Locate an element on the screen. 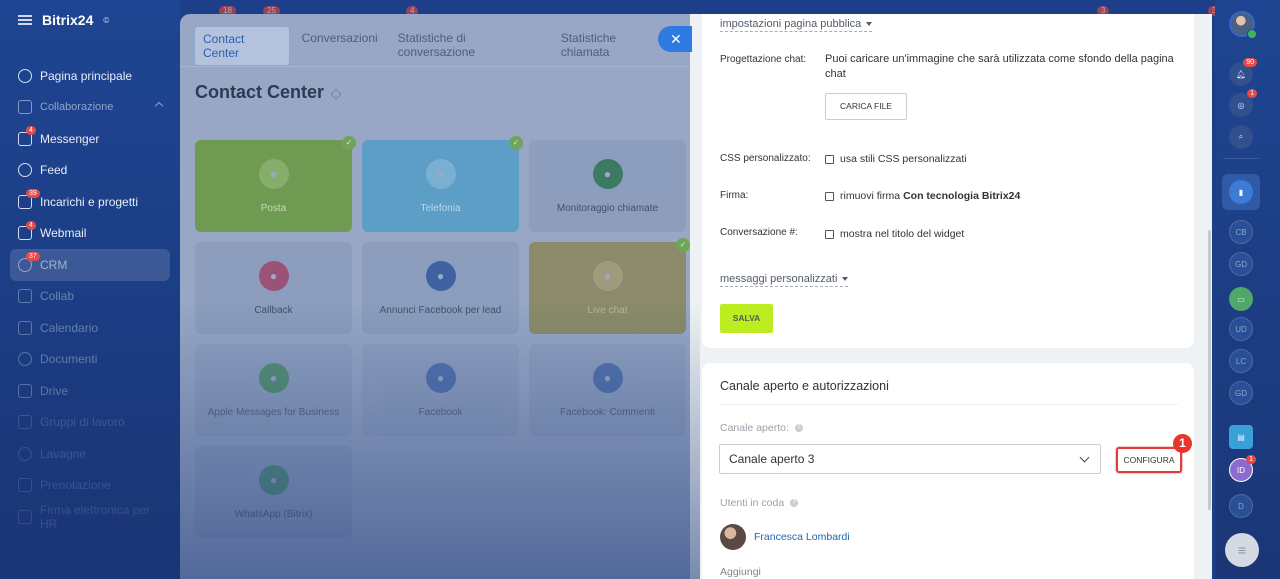  custom-messages-link: messaggi personalizzati is located at coordinates (784, 280).